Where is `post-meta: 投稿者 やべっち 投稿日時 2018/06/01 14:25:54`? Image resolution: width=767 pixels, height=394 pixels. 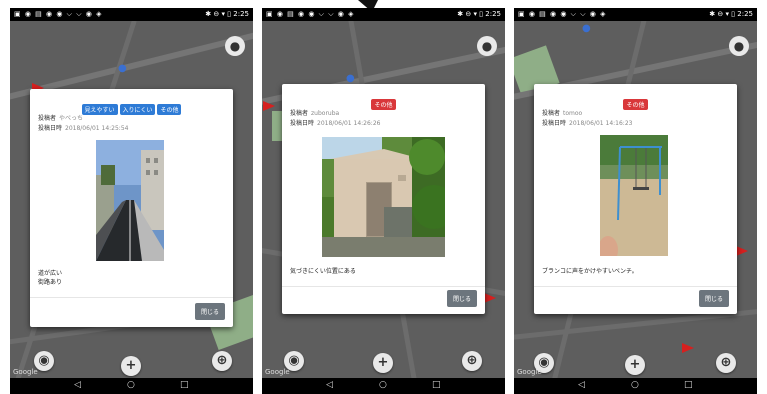
post-meta: 投稿者 やべっち 投稿日時 2018/06/01 14:25:54 is located at coordinates (83, 124).